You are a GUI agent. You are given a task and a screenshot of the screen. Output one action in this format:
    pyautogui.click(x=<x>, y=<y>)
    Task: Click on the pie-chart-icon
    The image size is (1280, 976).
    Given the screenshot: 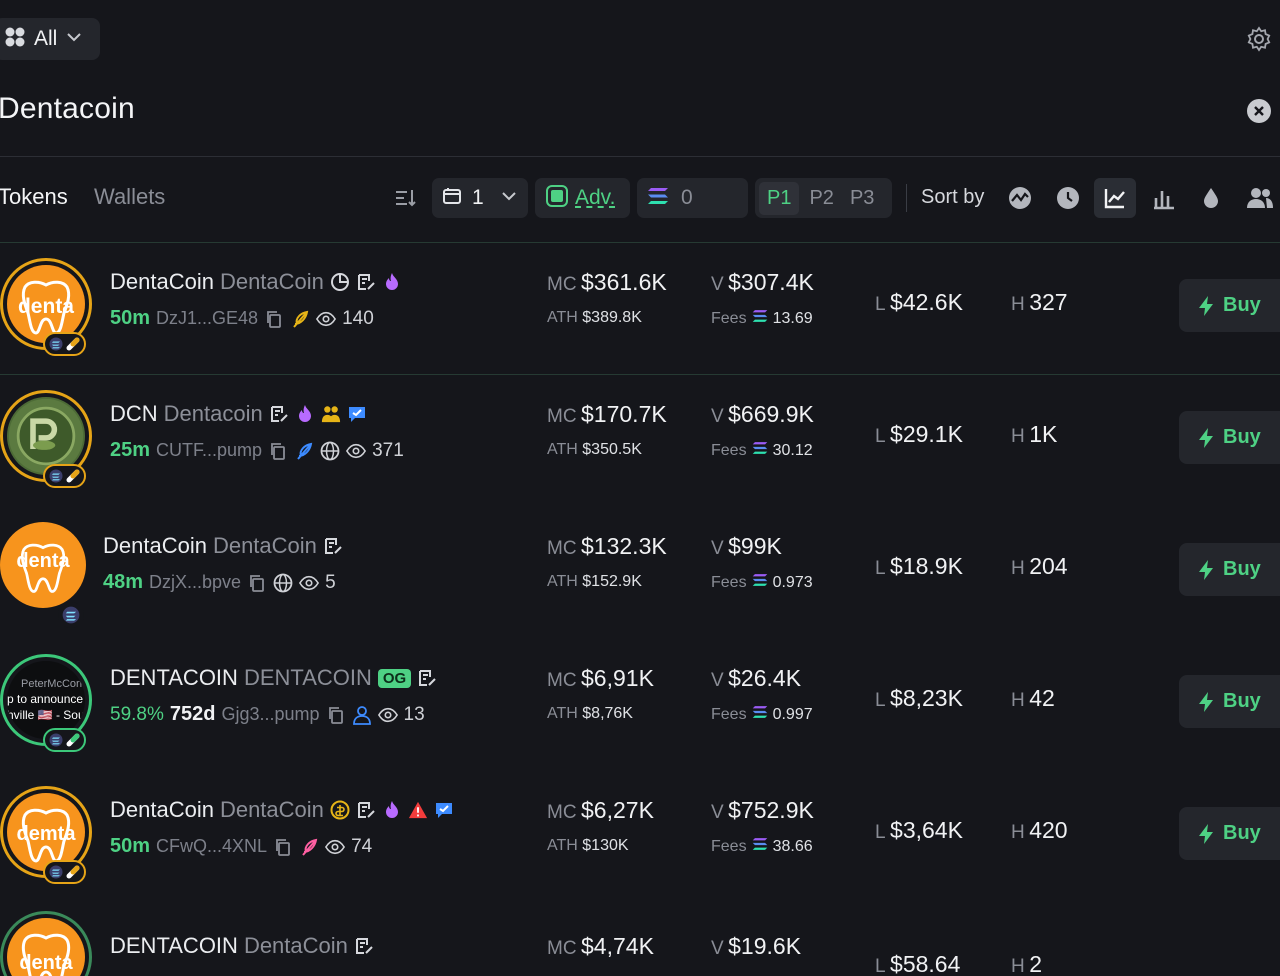 What is the action you would take?
    pyautogui.click(x=340, y=282)
    